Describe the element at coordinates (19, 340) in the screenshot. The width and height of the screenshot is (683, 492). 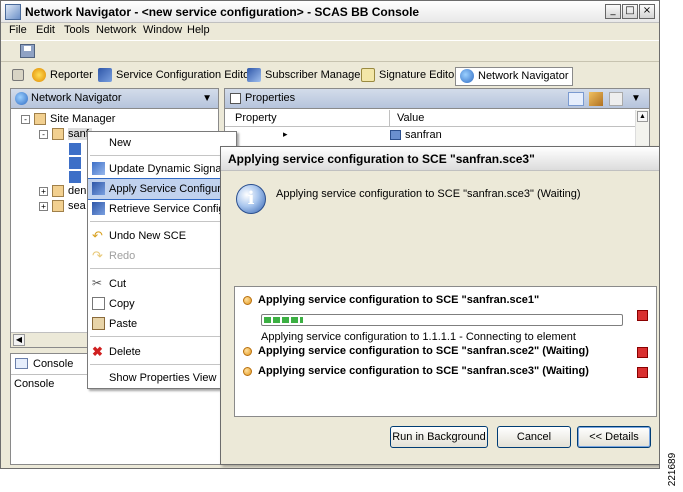
I see `scroll-left-icon: ◀` at that location.